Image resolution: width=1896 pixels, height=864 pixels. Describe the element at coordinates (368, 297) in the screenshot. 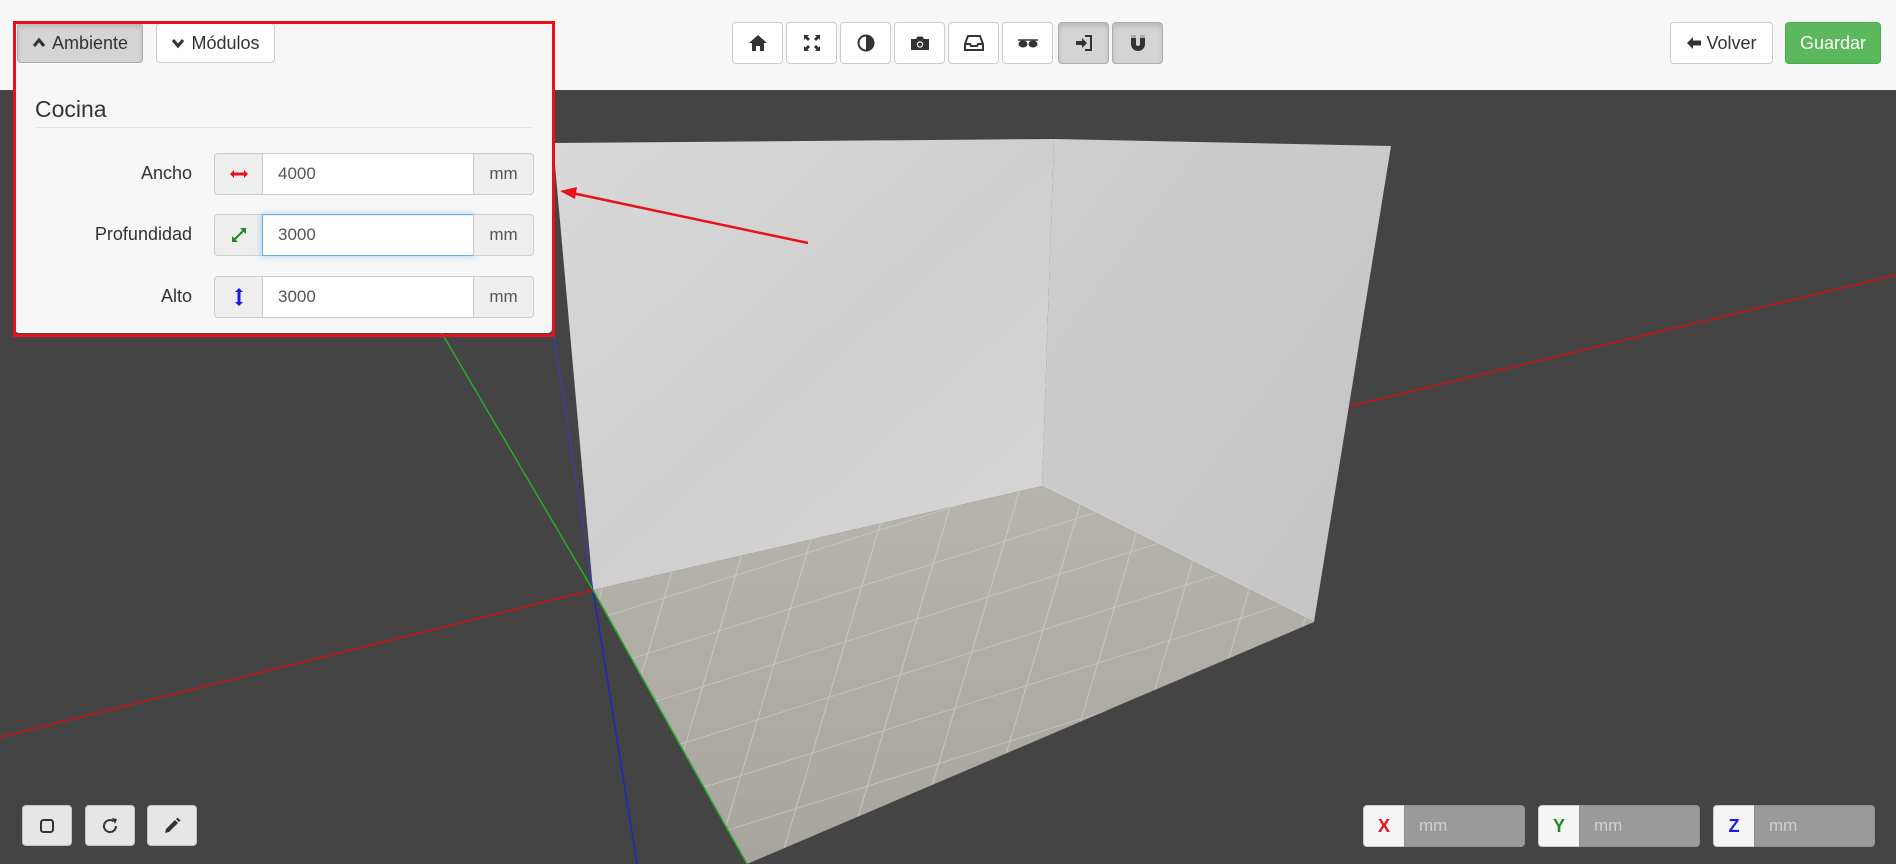

I see `alto-input: 3000` at that location.